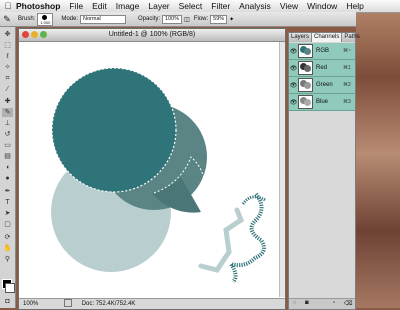 This screenshot has width=400, height=310. I want to click on panel-tabs: Layers Channels × Paths, so click(324, 41).